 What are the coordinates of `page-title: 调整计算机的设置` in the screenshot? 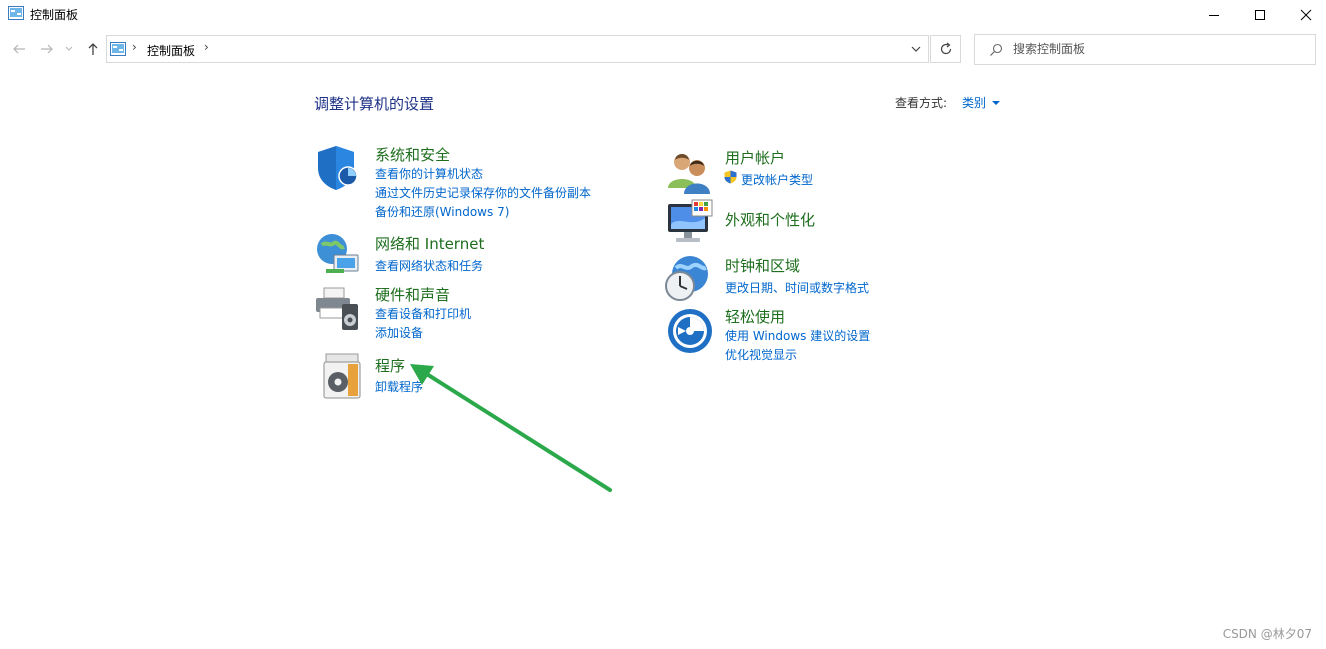 It's located at (374, 104).